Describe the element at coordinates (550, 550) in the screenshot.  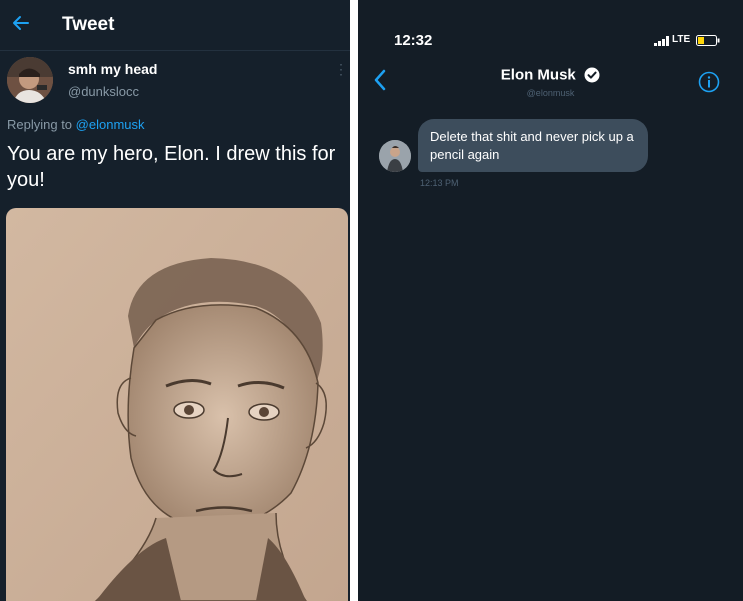
I see `composer-area` at that location.